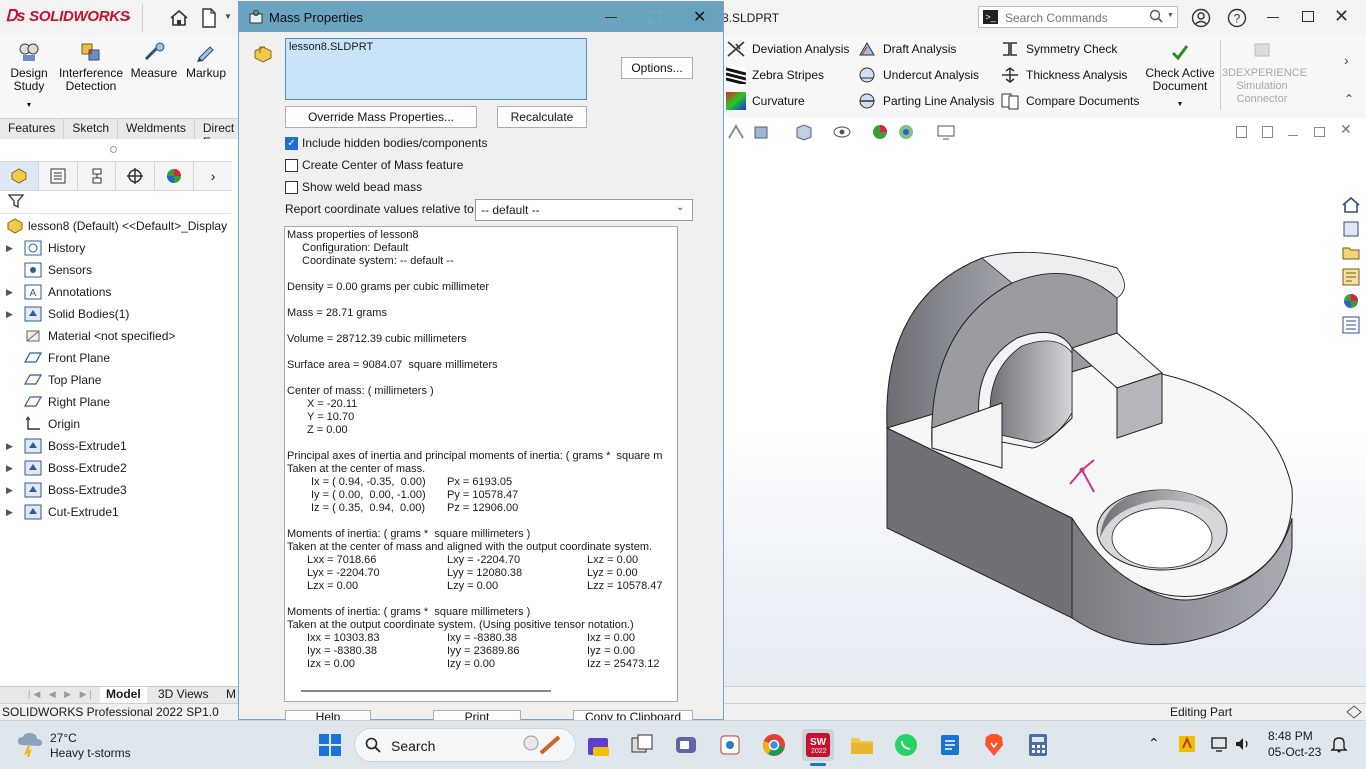  What do you see at coordinates (116, 336) in the screenshot?
I see `tree-item: Material <not specified>` at bounding box center [116, 336].